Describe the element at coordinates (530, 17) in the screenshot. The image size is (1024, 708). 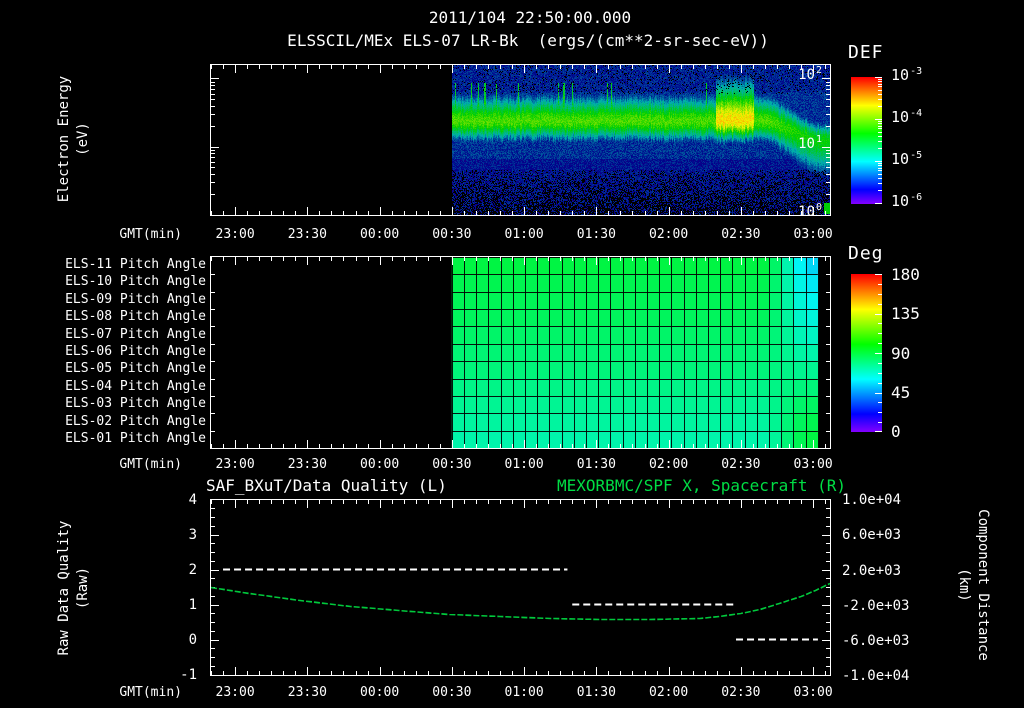
I see `plot-datetime: 2011/104 22:50:00.000` at that location.